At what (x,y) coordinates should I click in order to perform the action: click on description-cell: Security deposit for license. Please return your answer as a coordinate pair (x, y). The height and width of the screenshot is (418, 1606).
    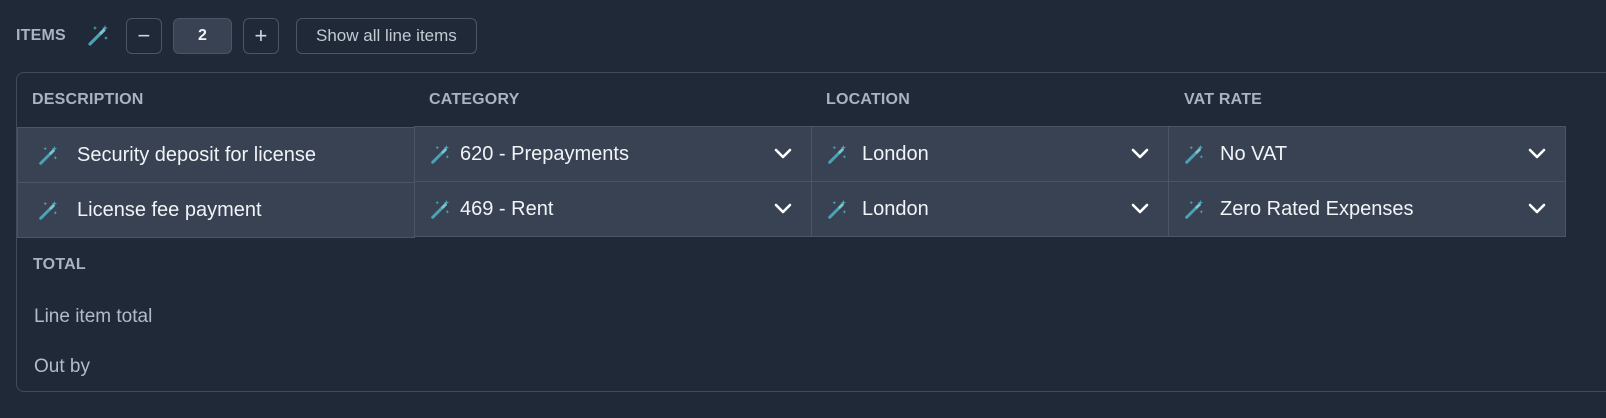
    Looking at the image, I should click on (216, 155).